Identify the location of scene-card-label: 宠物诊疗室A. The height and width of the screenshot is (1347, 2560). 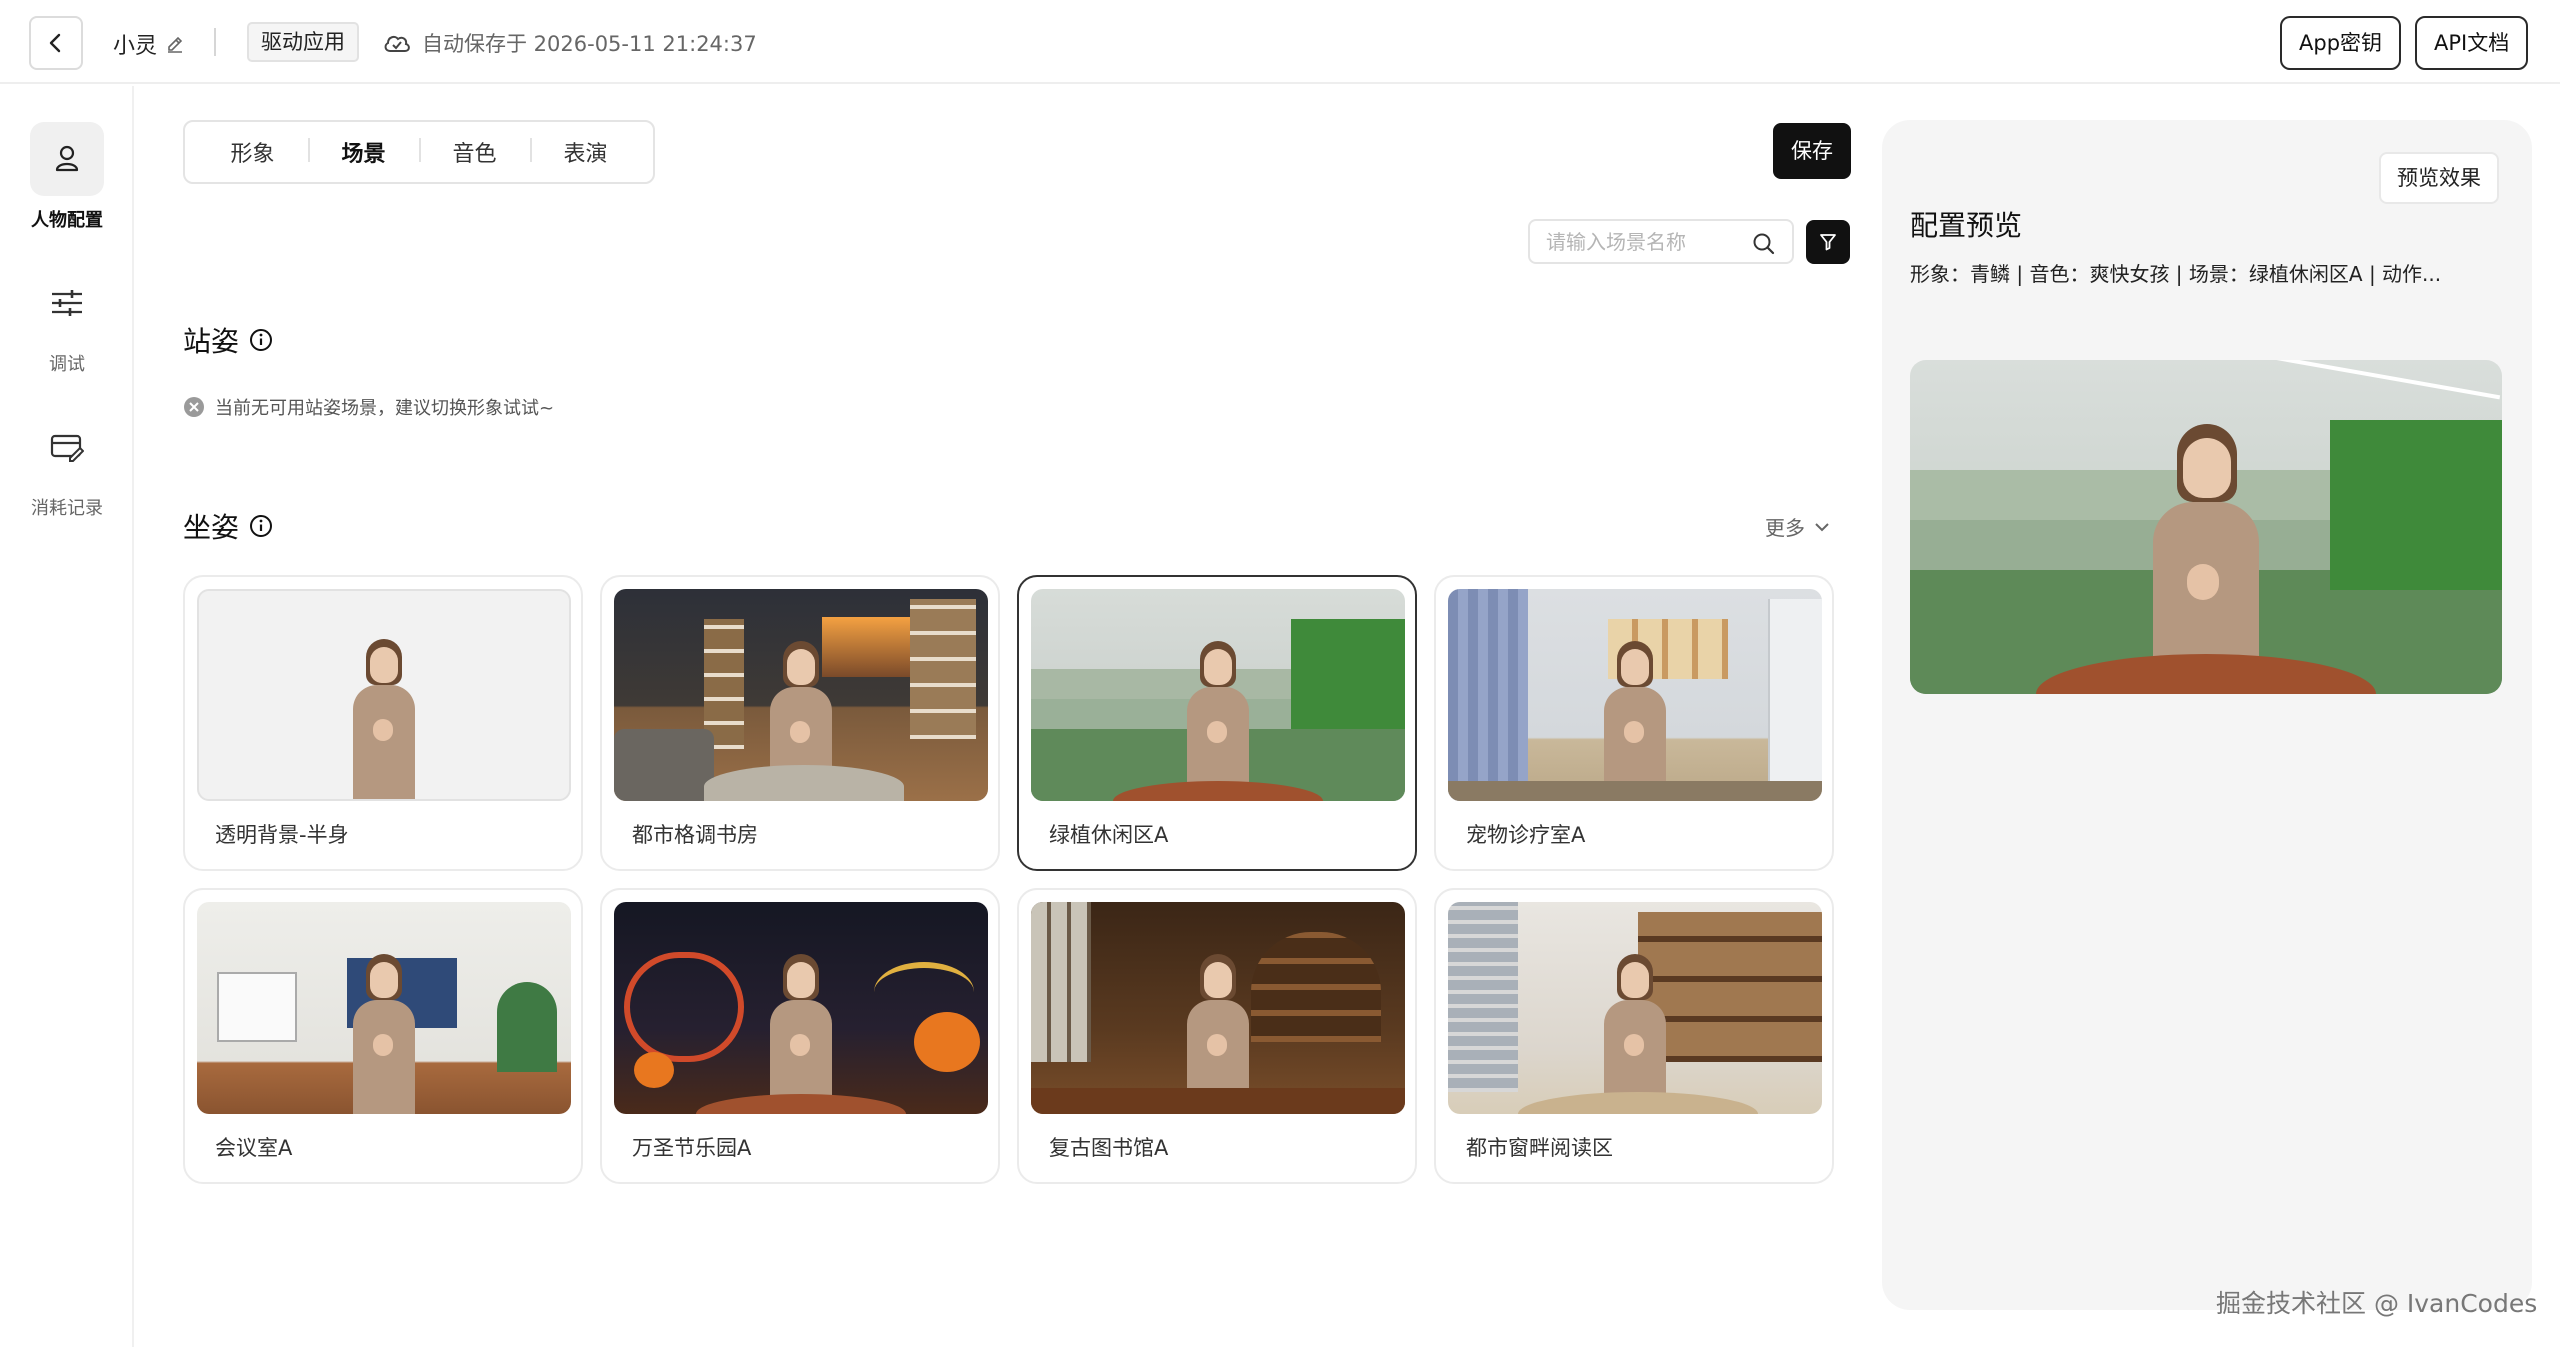
(1526, 835).